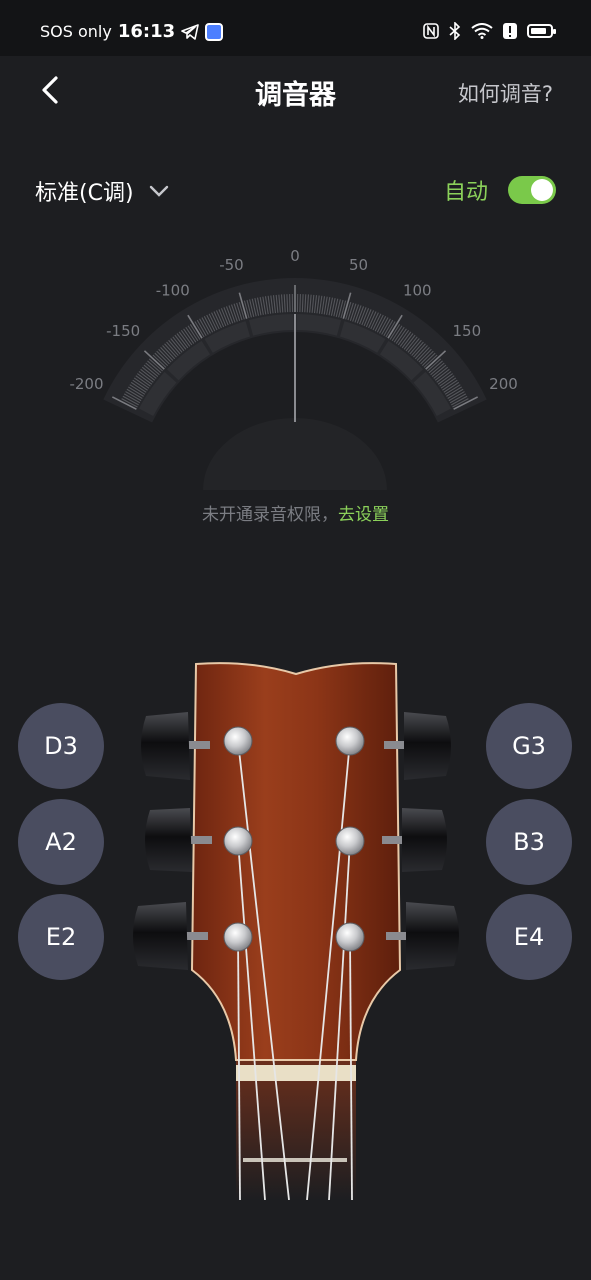 The image size is (591, 1280). What do you see at coordinates (296, 1073) in the screenshot?
I see `guitar-nut` at bounding box center [296, 1073].